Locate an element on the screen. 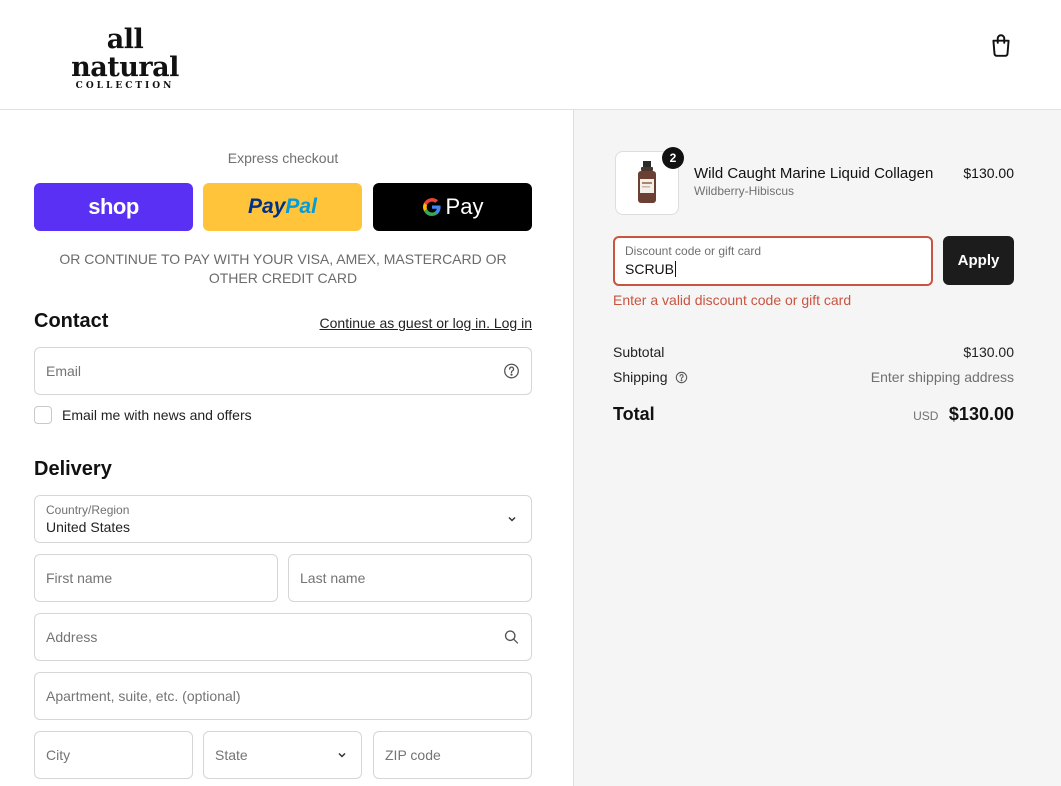 This screenshot has height=786, width=1061. newsletter-checkbox is located at coordinates (43, 415).